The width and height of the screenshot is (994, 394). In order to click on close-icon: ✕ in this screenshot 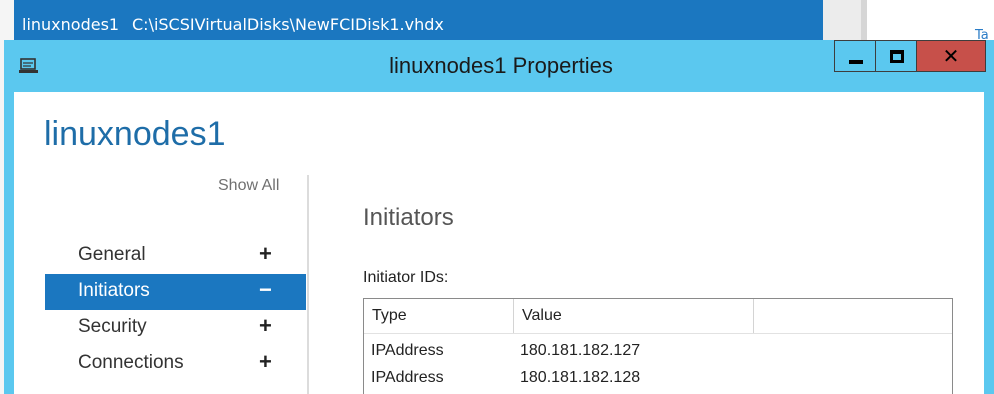, I will do `click(951, 56)`.